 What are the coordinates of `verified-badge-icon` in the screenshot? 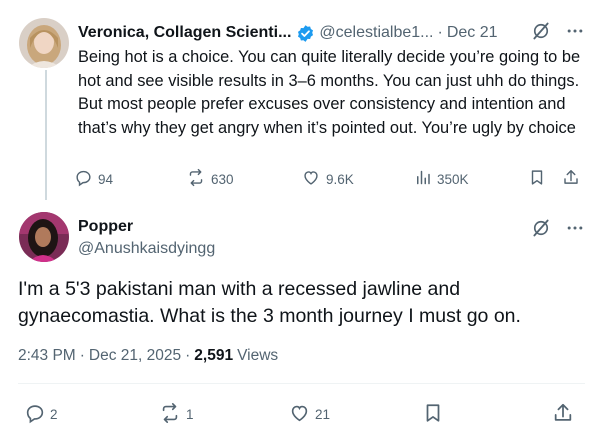 It's located at (305, 33).